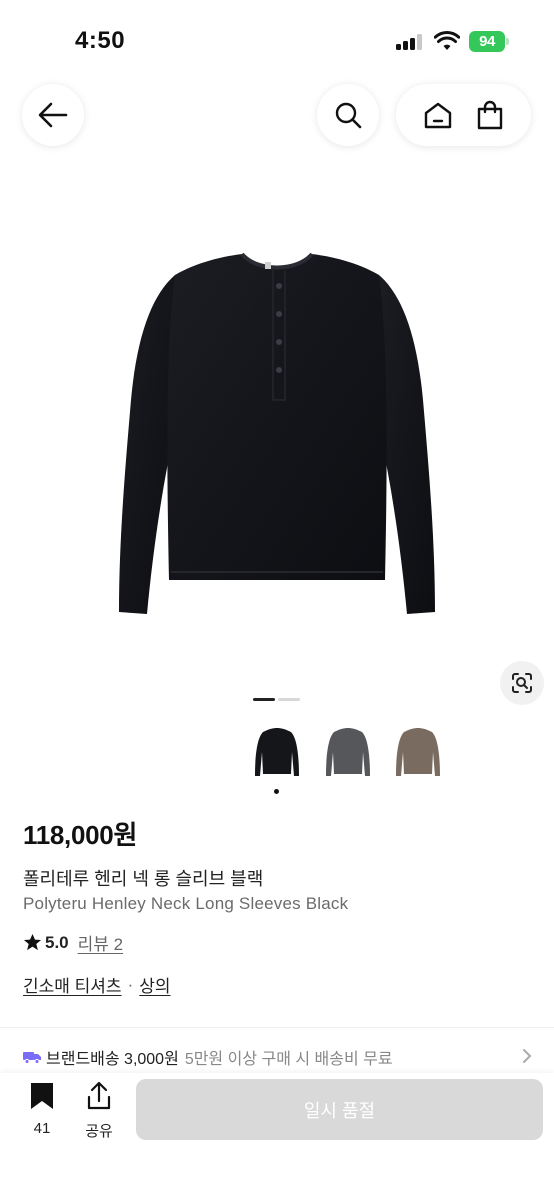  I want to click on category-link-long-sleeve: 긴소매 티셔츠, so click(72, 984).